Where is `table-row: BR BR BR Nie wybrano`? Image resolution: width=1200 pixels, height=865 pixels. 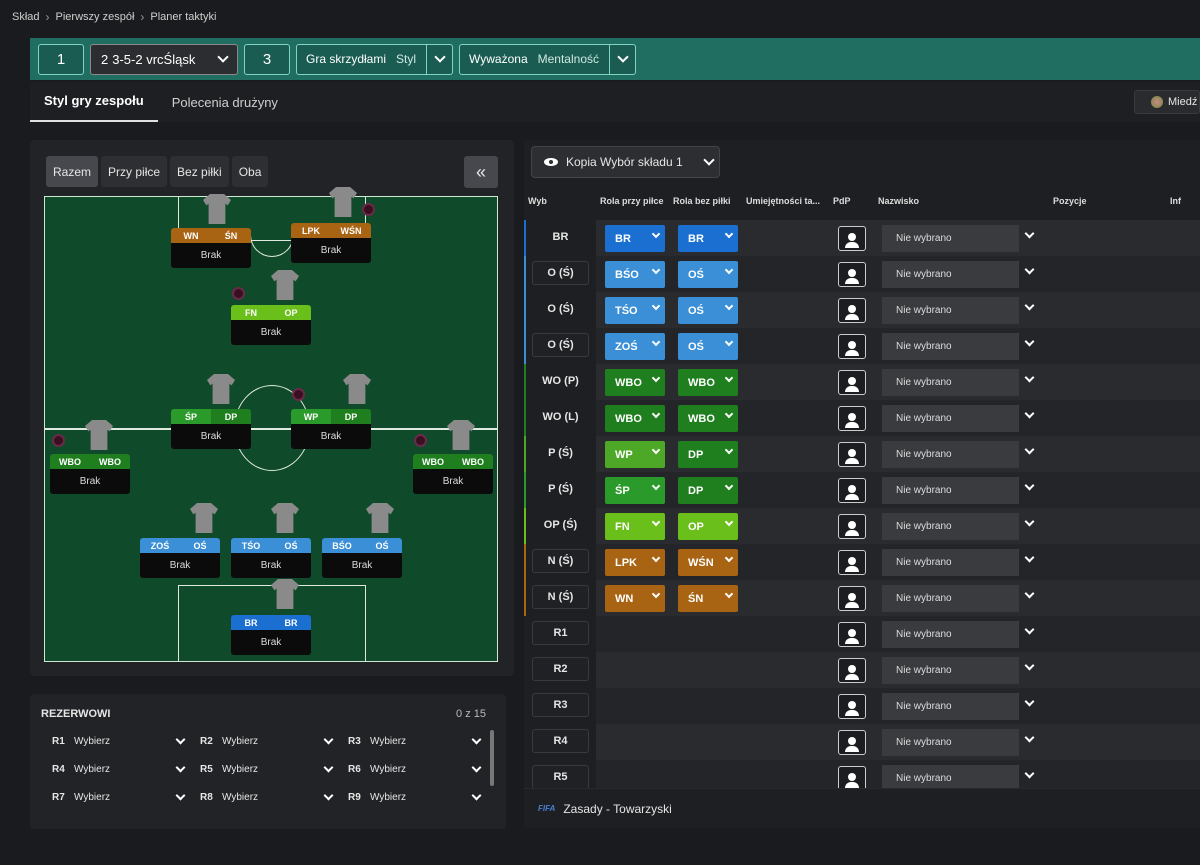
table-row: BR BR BR Nie wybrano is located at coordinates (862, 238).